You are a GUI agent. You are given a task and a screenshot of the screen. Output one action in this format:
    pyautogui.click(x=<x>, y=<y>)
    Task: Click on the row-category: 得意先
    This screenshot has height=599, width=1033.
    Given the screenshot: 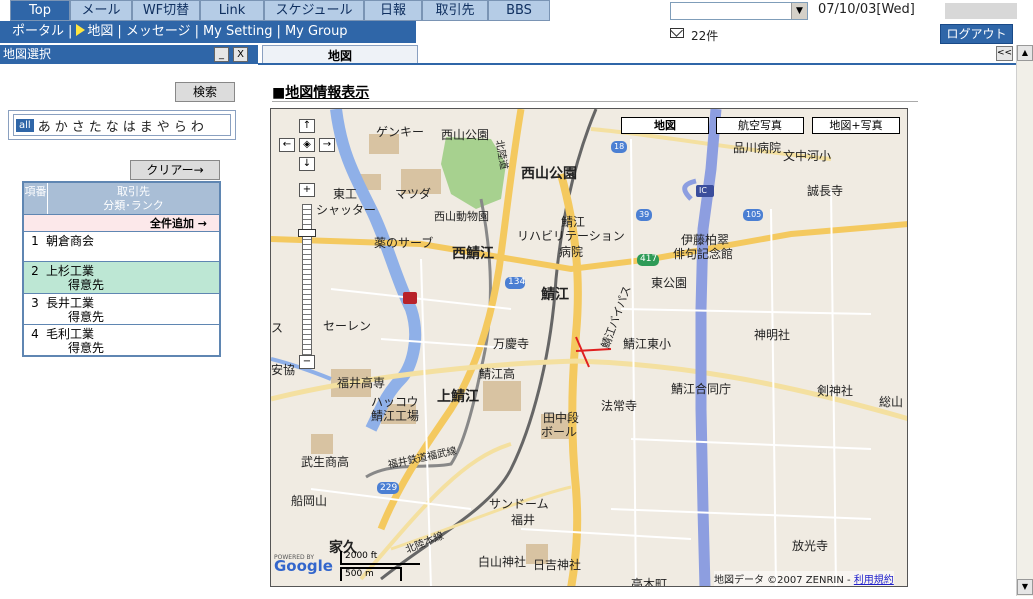 What is the action you would take?
    pyautogui.click(x=86, y=285)
    